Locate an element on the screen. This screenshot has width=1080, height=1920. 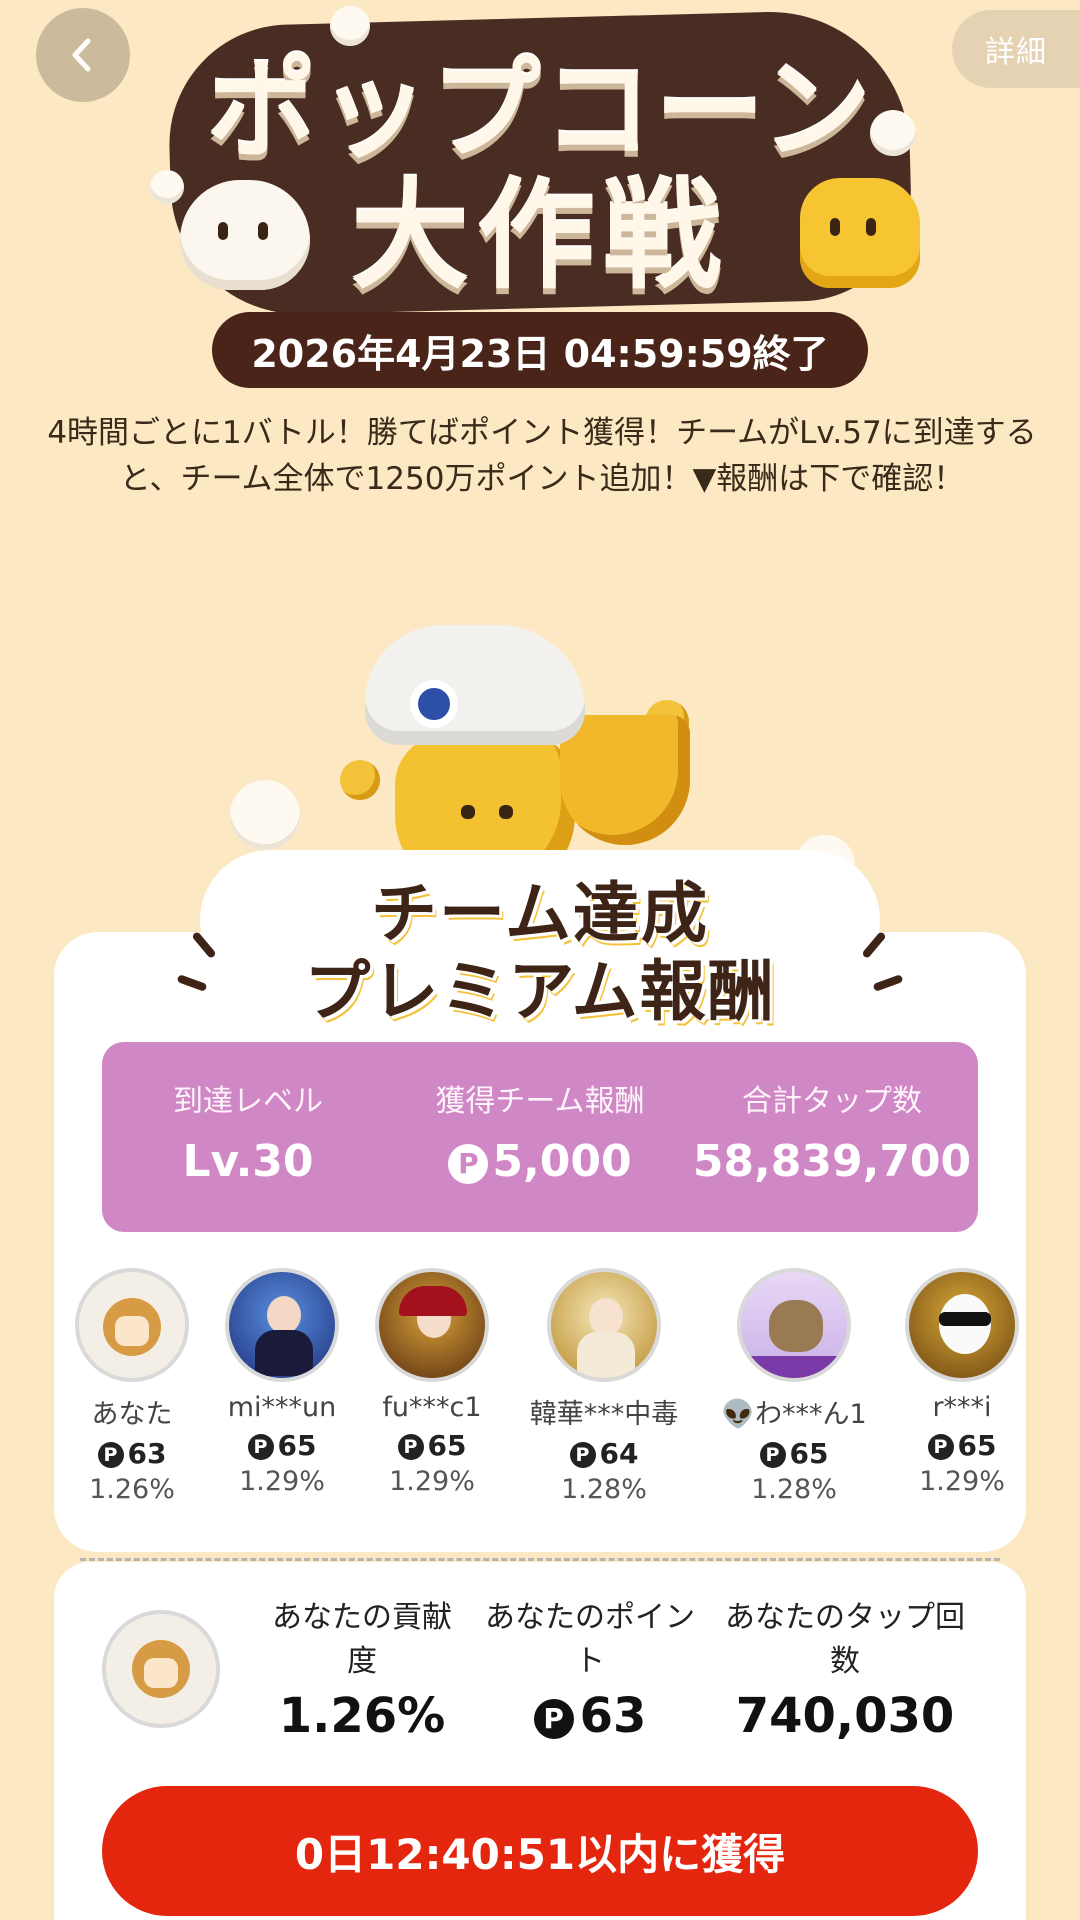
member-item: mi***un P 65 1.29% is located at coordinates (282, 1382).